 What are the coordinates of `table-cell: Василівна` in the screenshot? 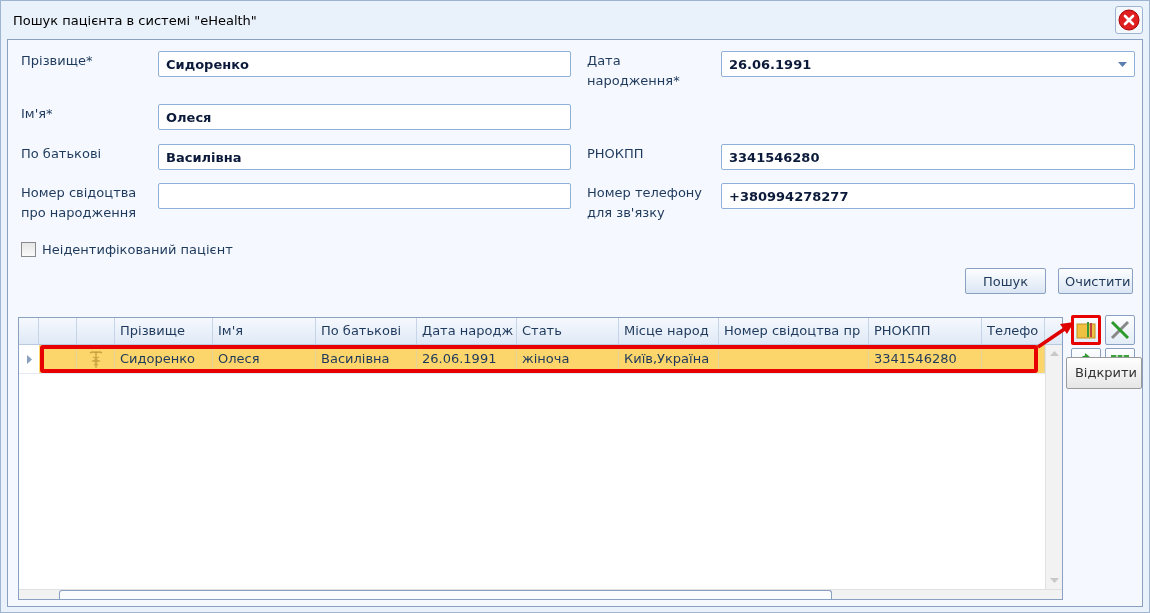 It's located at (366, 359).